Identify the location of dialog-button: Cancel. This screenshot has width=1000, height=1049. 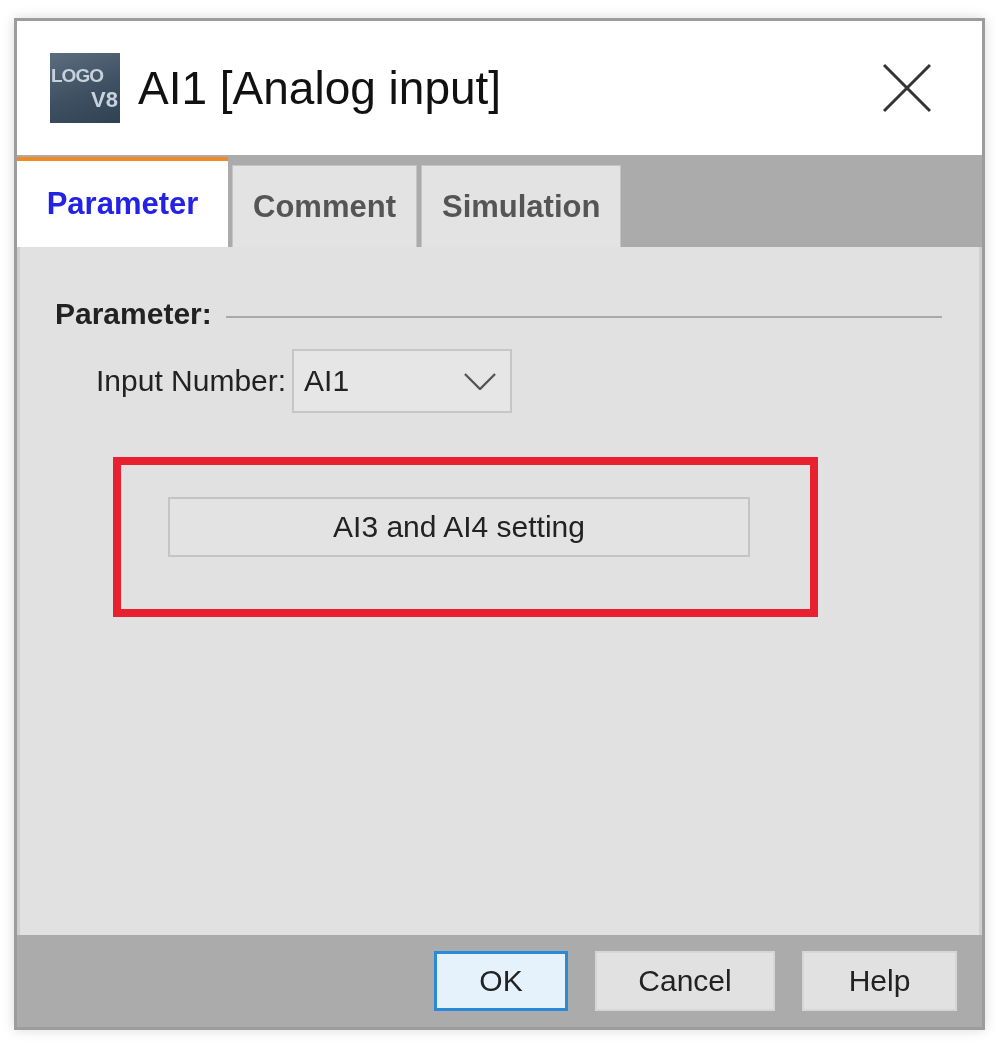
(685, 981).